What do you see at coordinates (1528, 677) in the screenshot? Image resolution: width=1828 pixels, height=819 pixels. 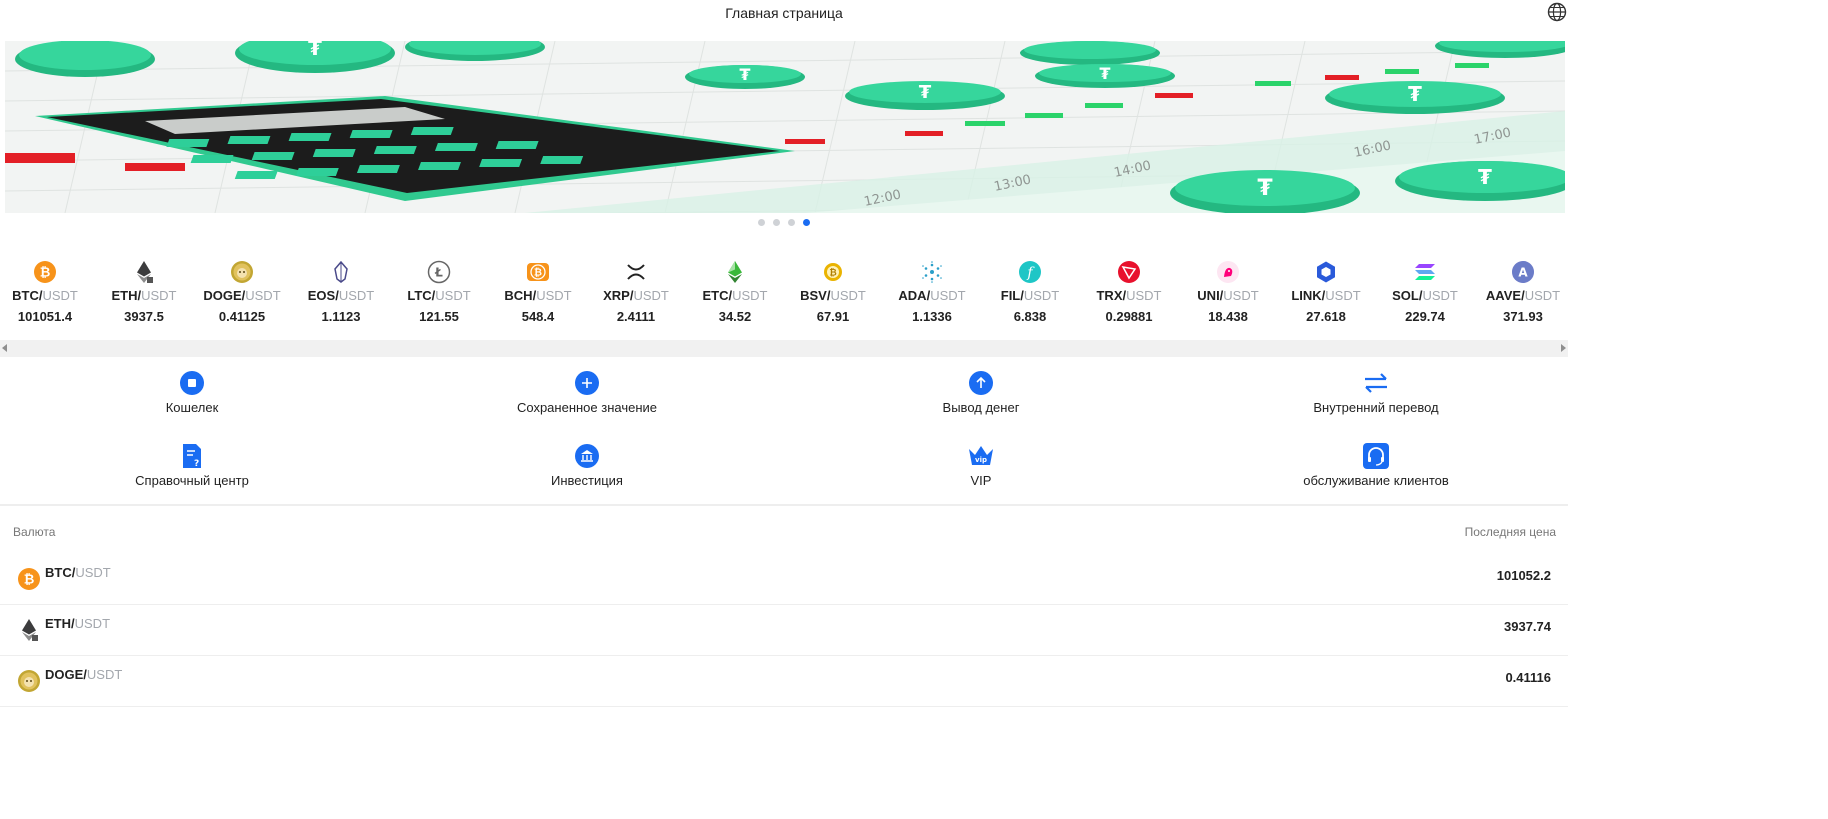 I see `row-last-price: 0.41116` at bounding box center [1528, 677].